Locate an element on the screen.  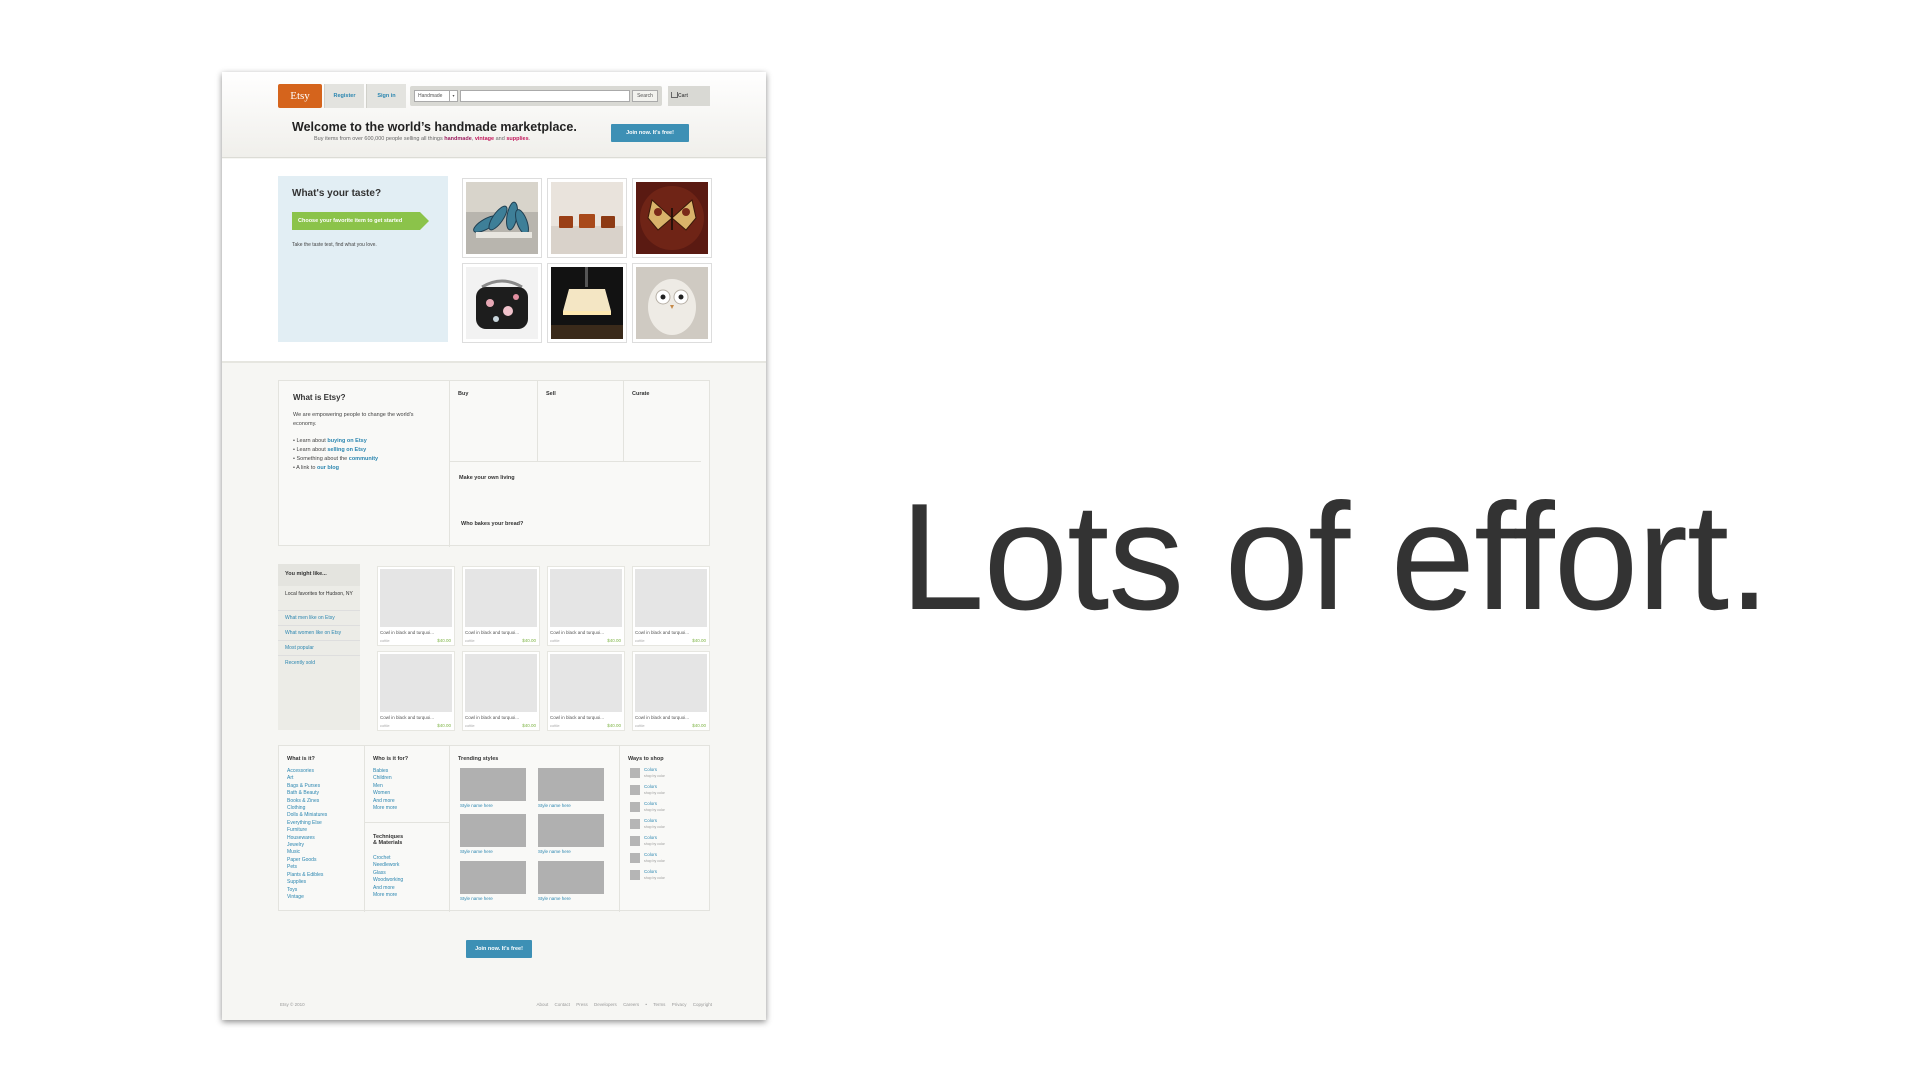
category-link: Music is located at coordinates (307, 852).